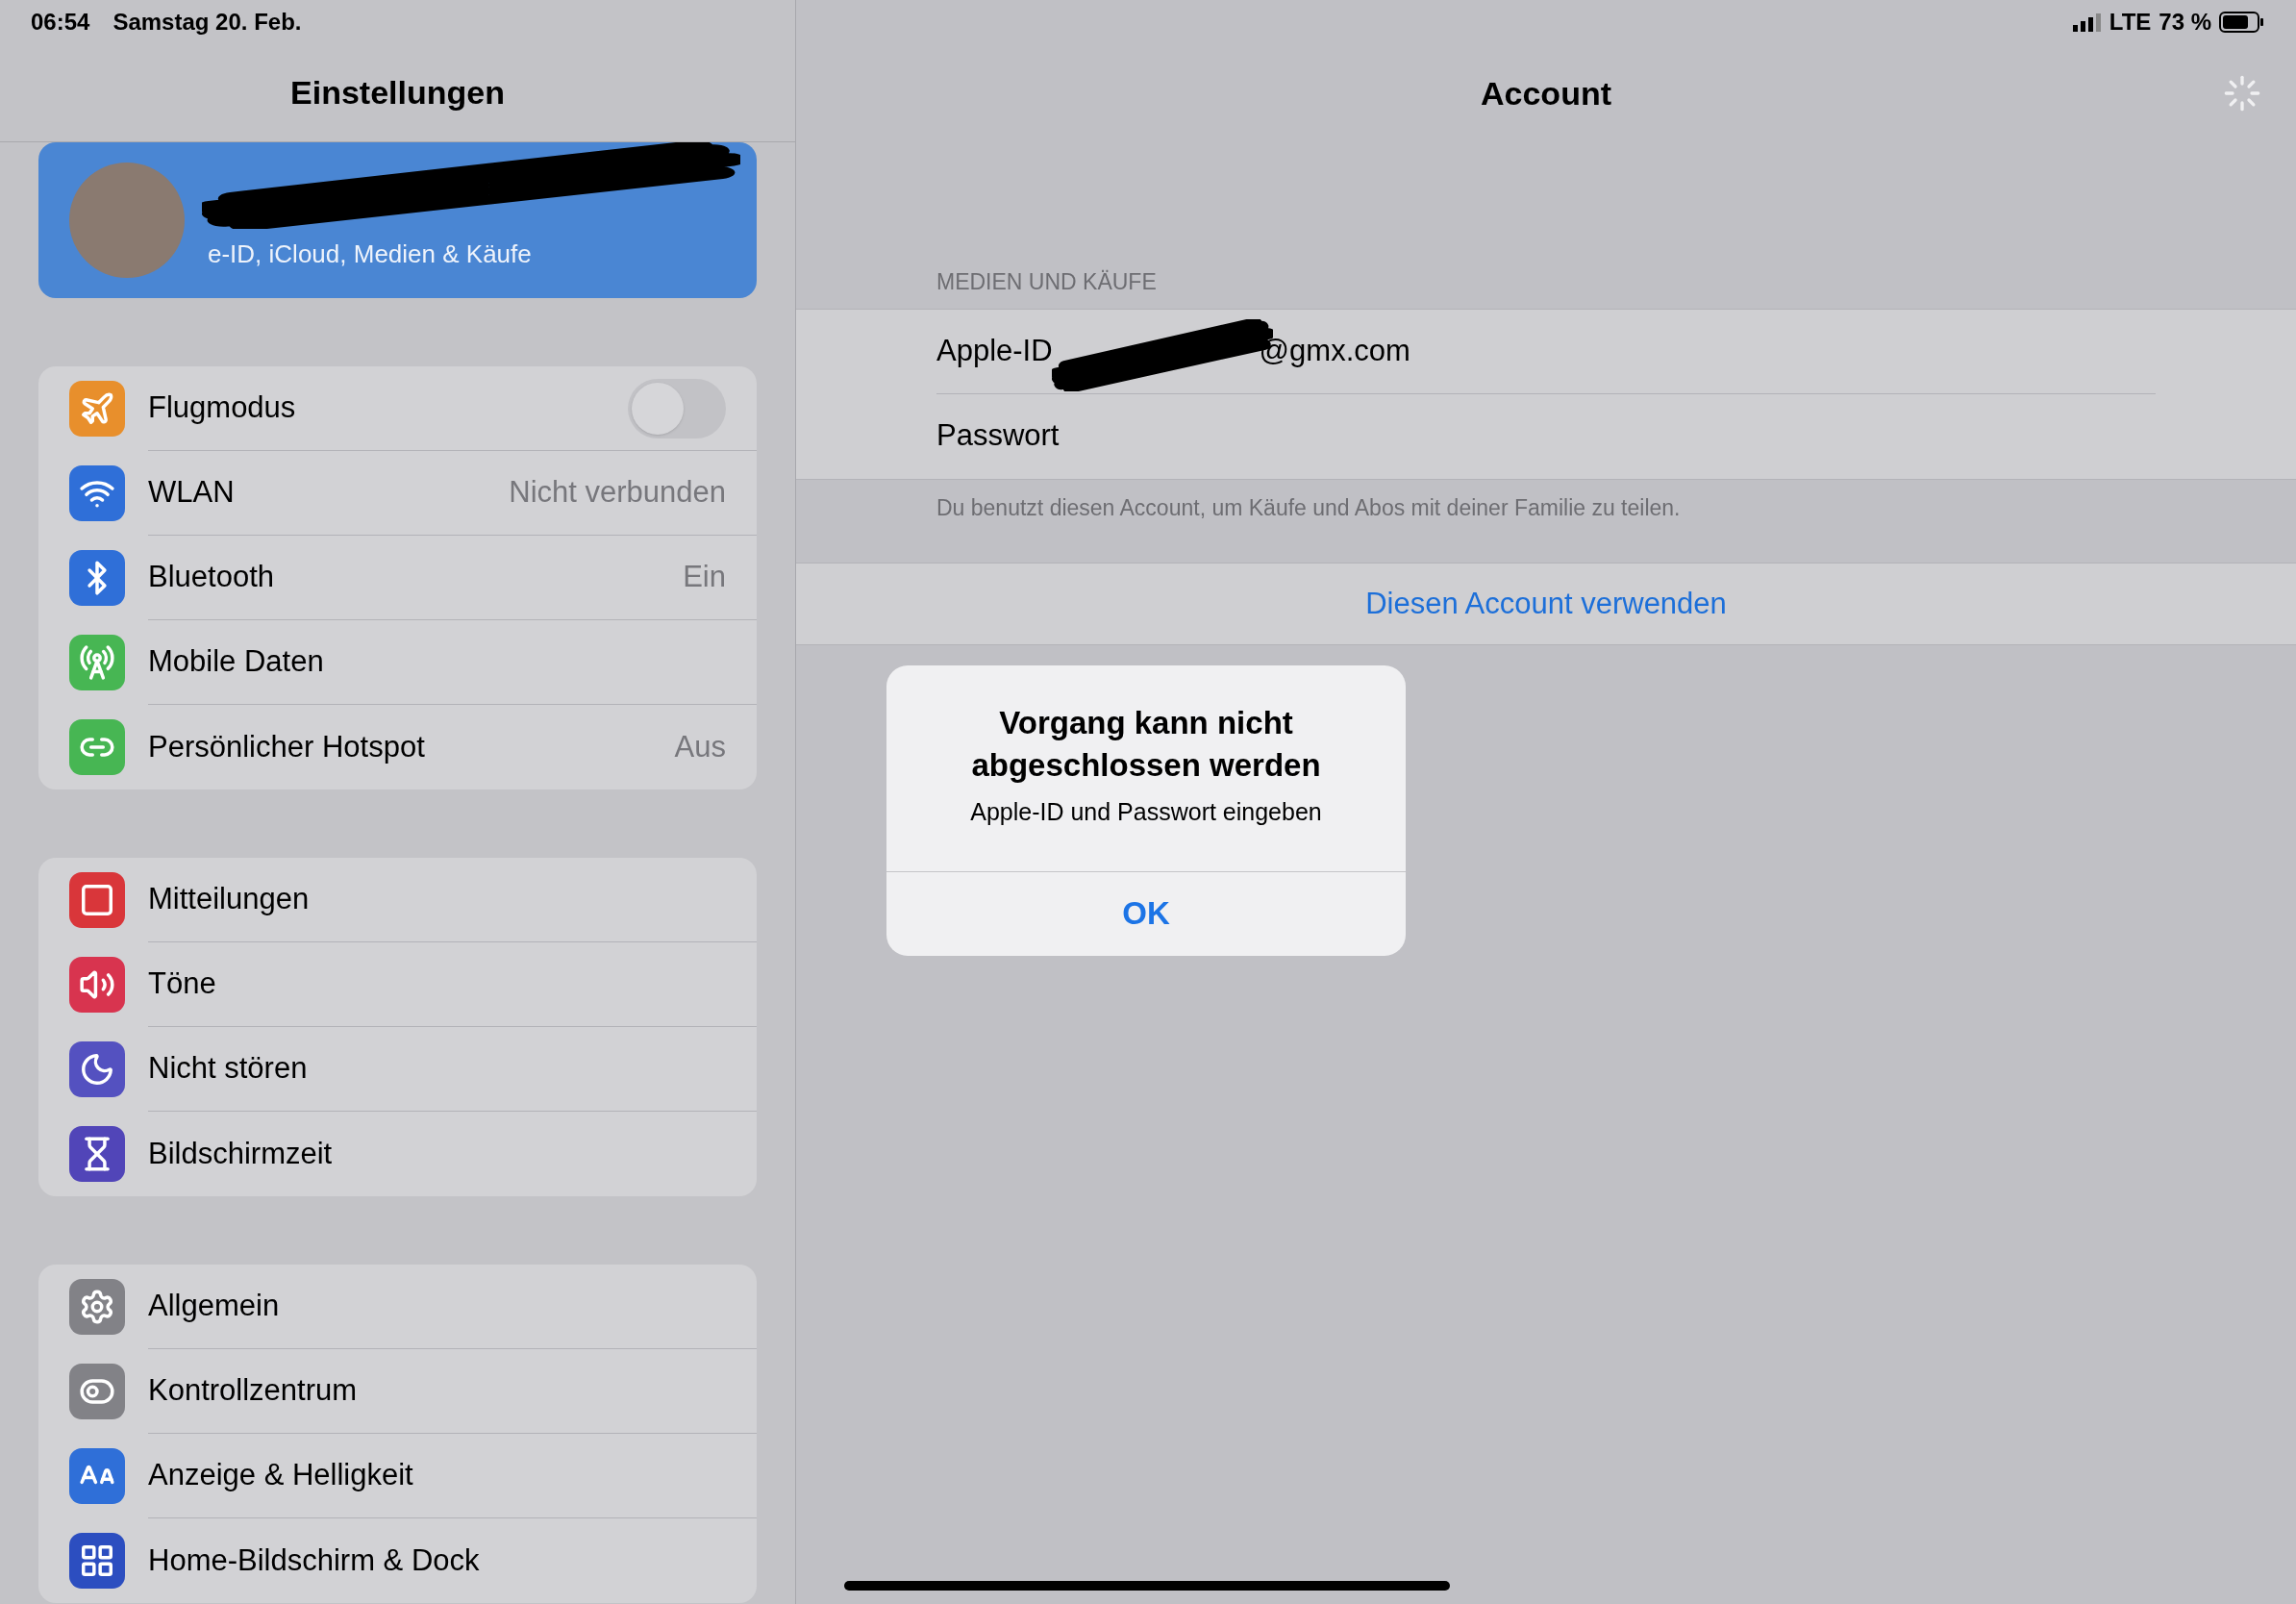  What do you see at coordinates (397, 1307) in the screenshot?
I see `settings-row: Allgemein` at bounding box center [397, 1307].